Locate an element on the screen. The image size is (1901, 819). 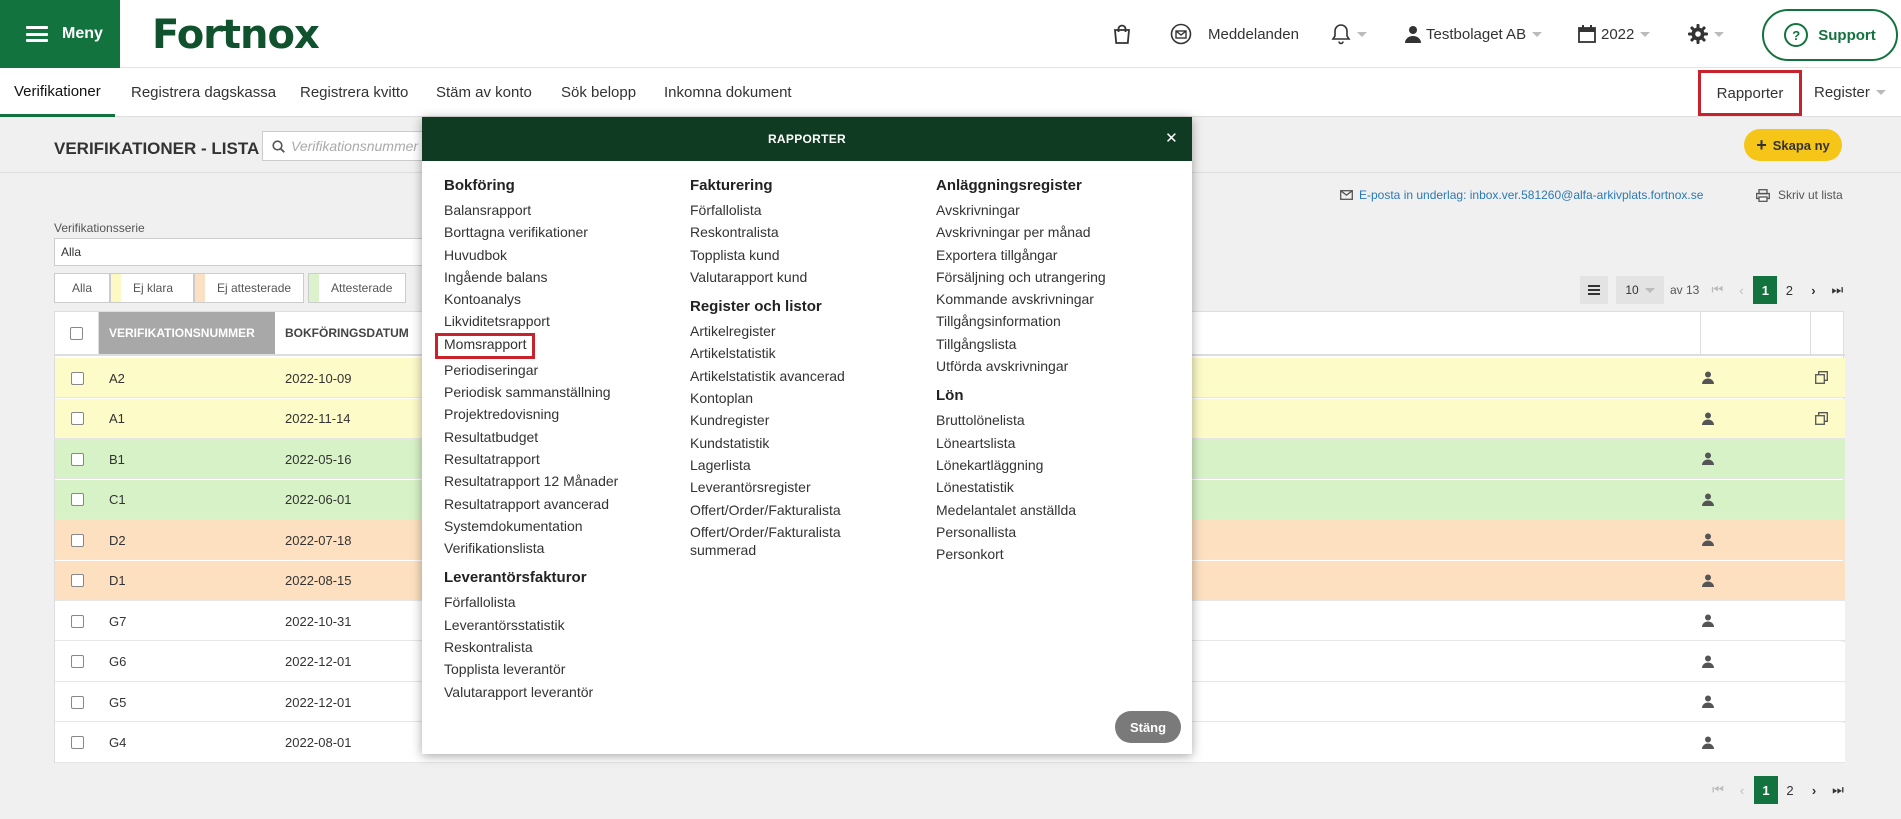
report-link-periodiseringar: Periodiseringar is located at coordinates (531, 370).